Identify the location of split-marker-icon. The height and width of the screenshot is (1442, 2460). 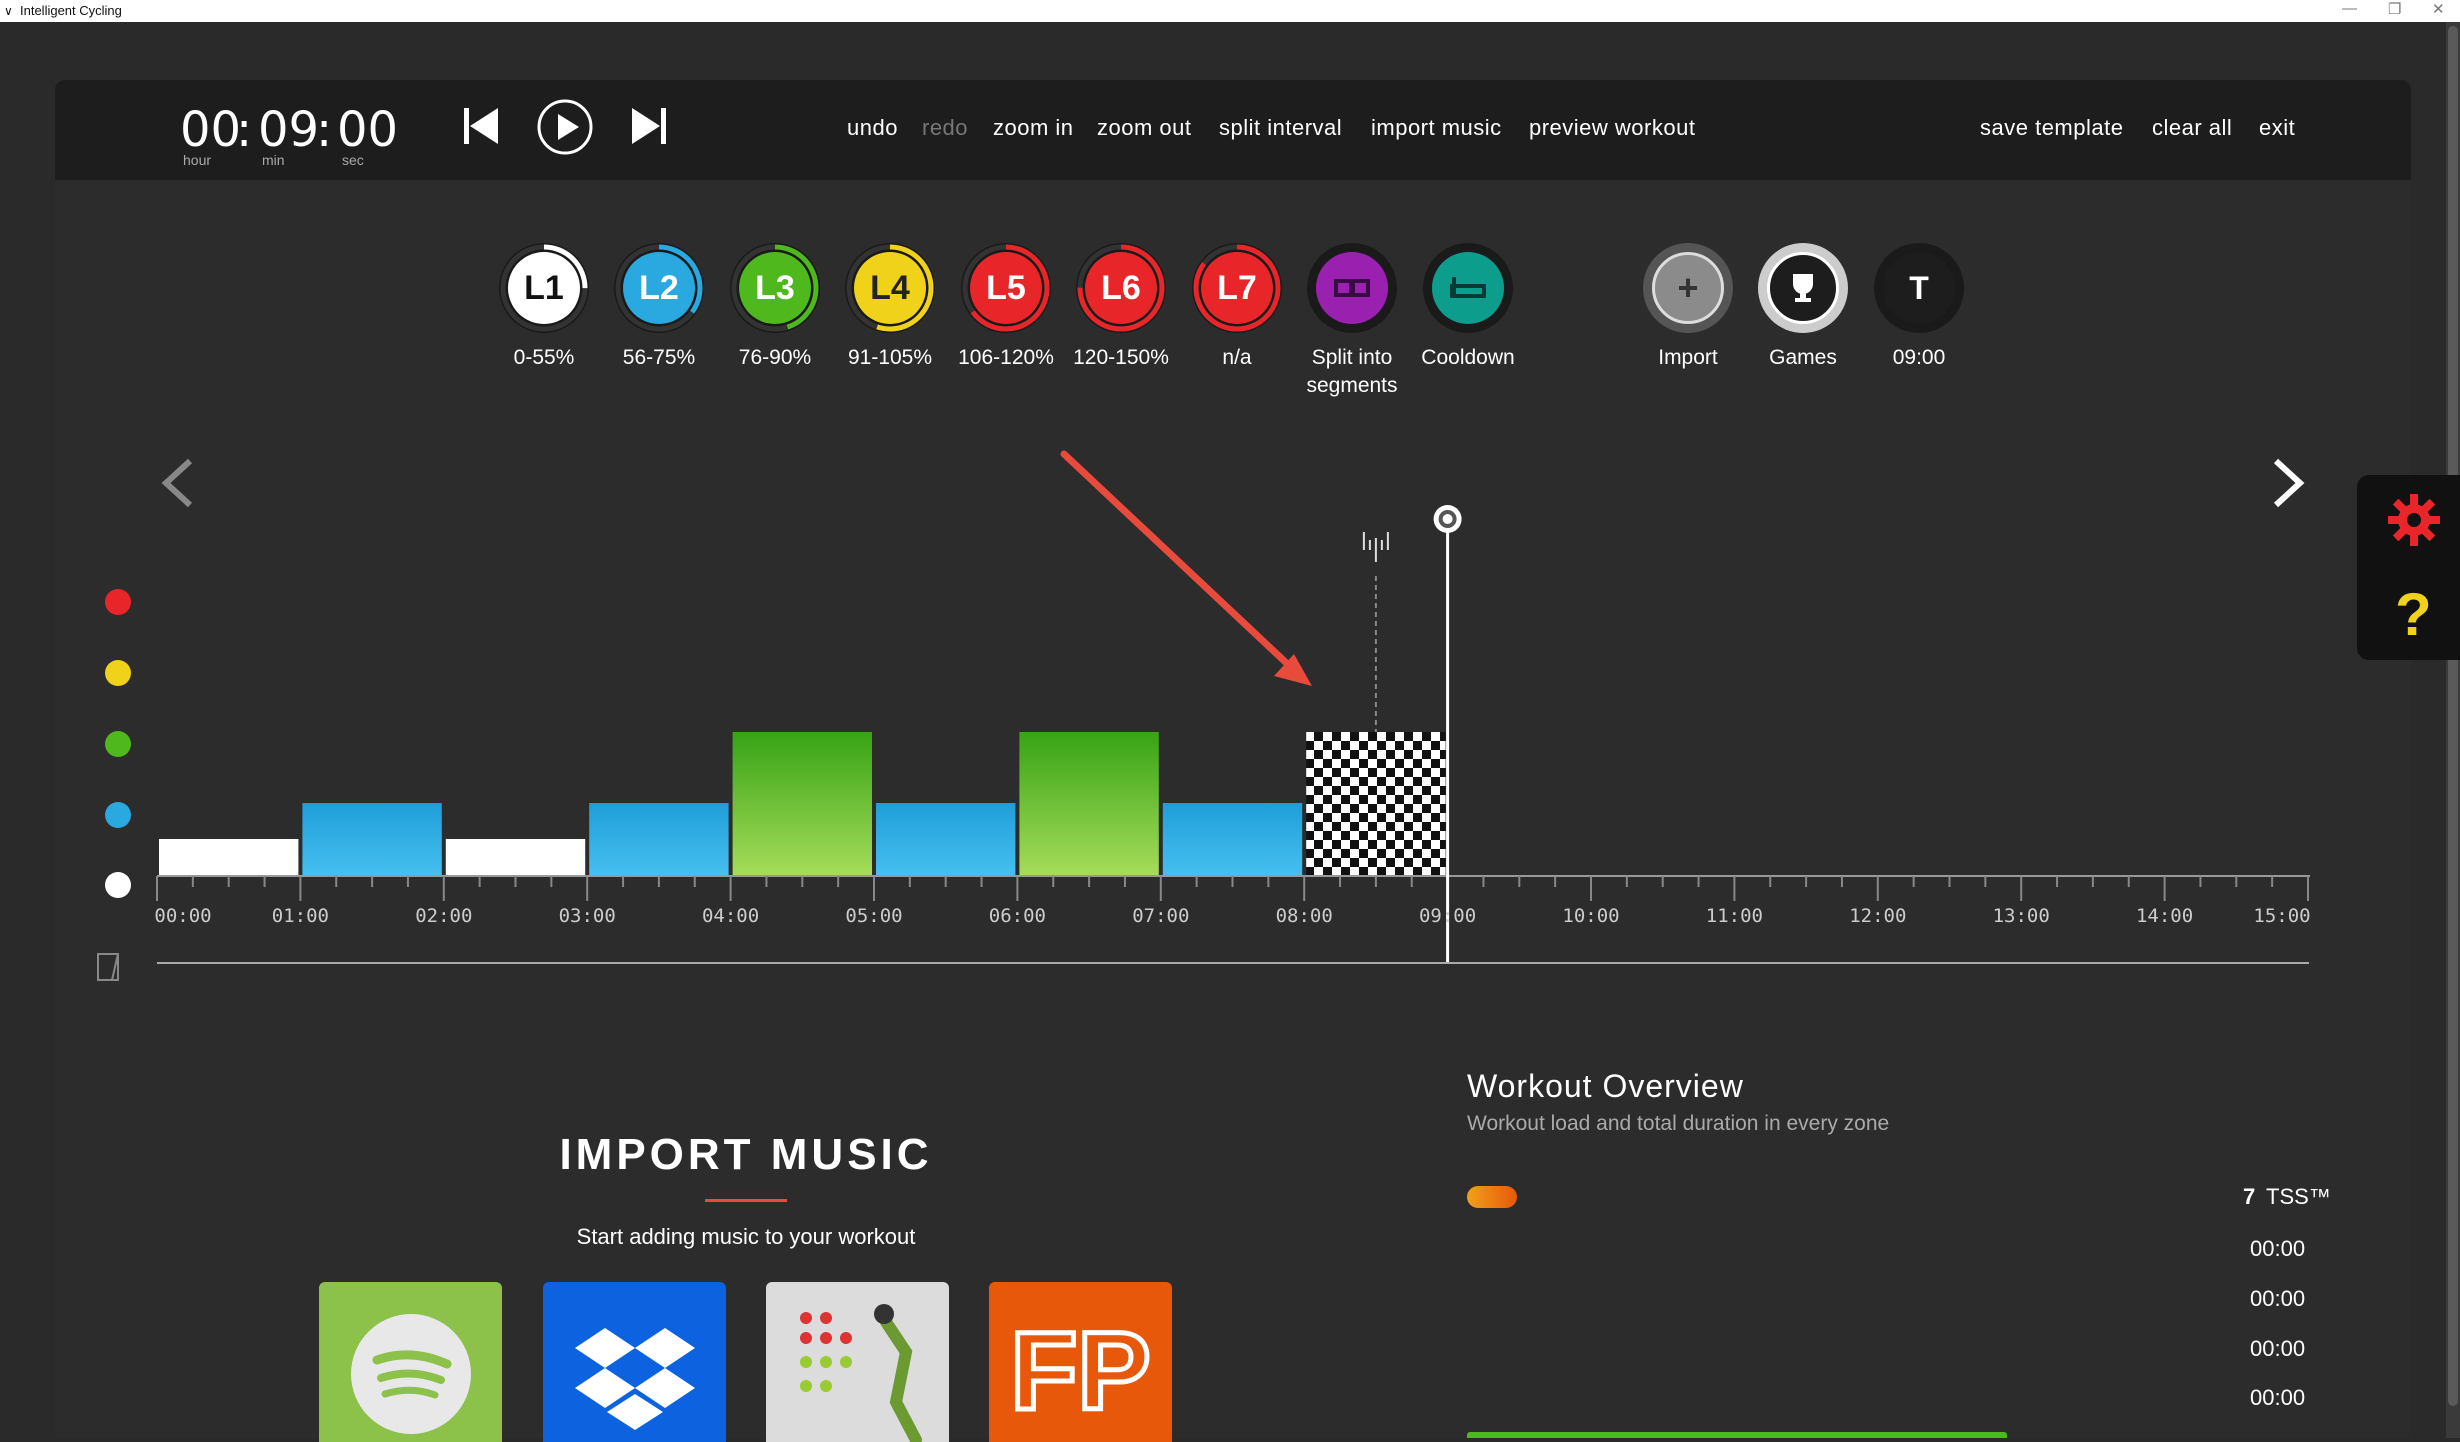
(1375, 547).